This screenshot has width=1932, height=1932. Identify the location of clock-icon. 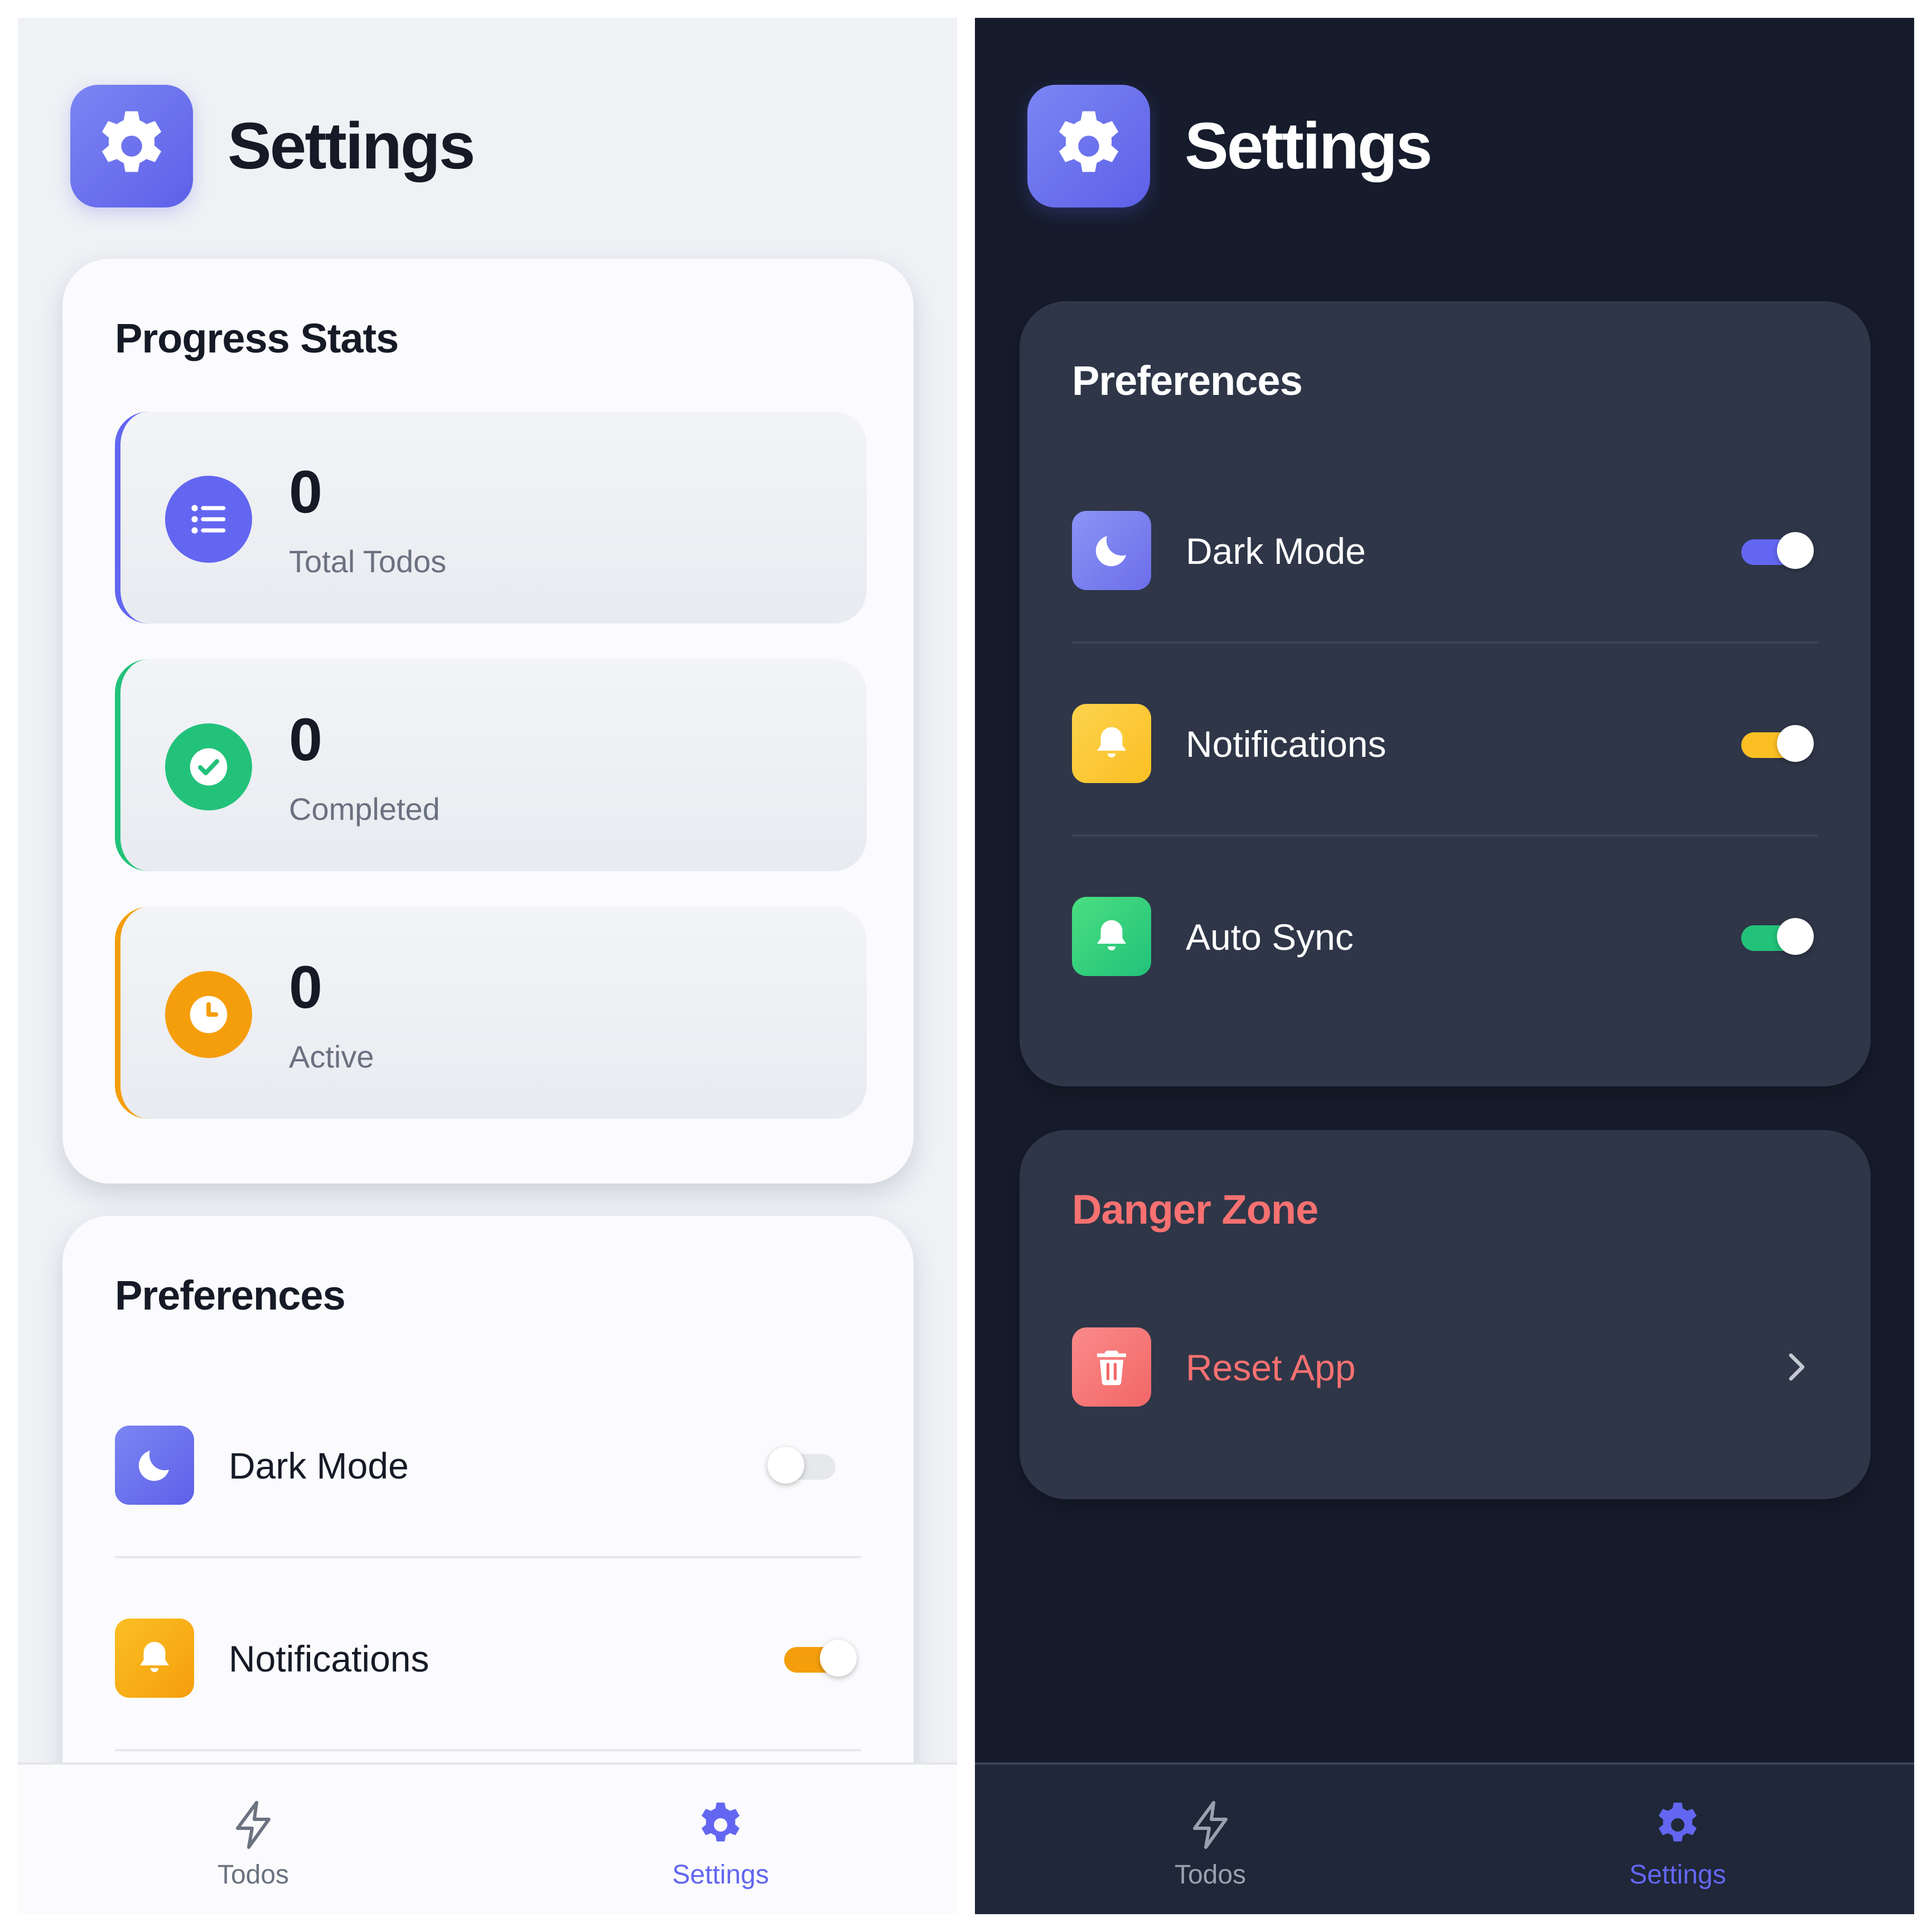
(209, 1014).